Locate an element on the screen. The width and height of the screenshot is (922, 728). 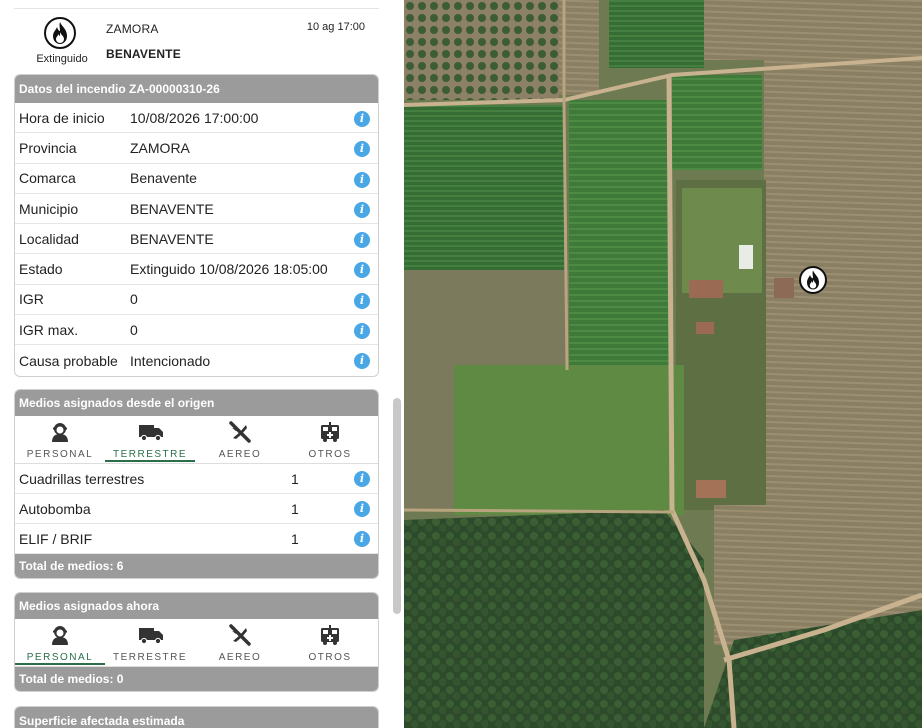
detail-value: ZAMORA is located at coordinates (160, 147).